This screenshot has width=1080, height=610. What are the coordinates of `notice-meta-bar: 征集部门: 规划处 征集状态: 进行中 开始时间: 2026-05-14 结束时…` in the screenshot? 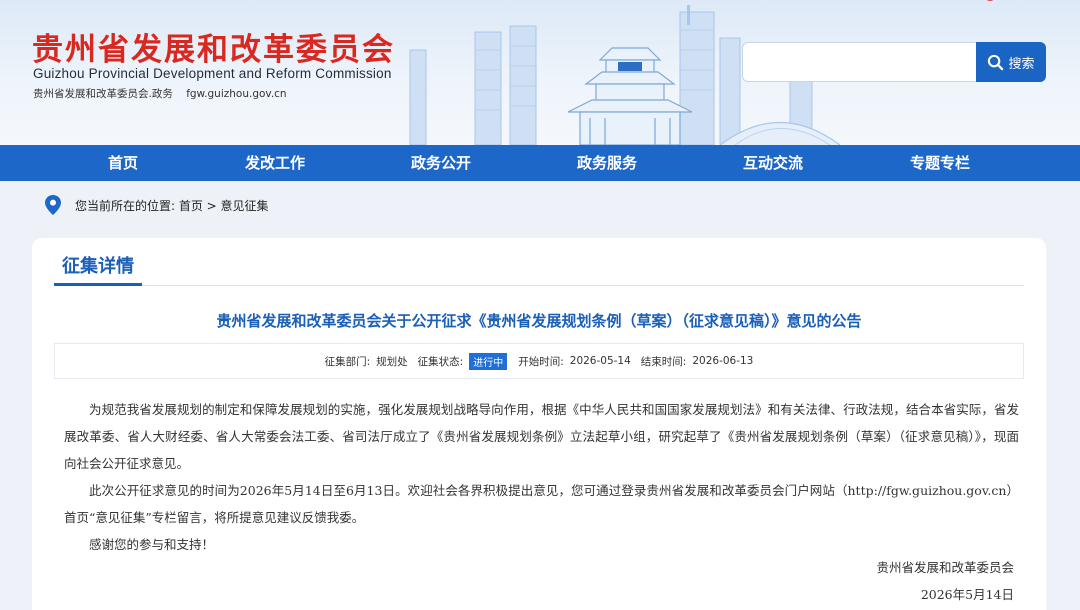 It's located at (539, 361).